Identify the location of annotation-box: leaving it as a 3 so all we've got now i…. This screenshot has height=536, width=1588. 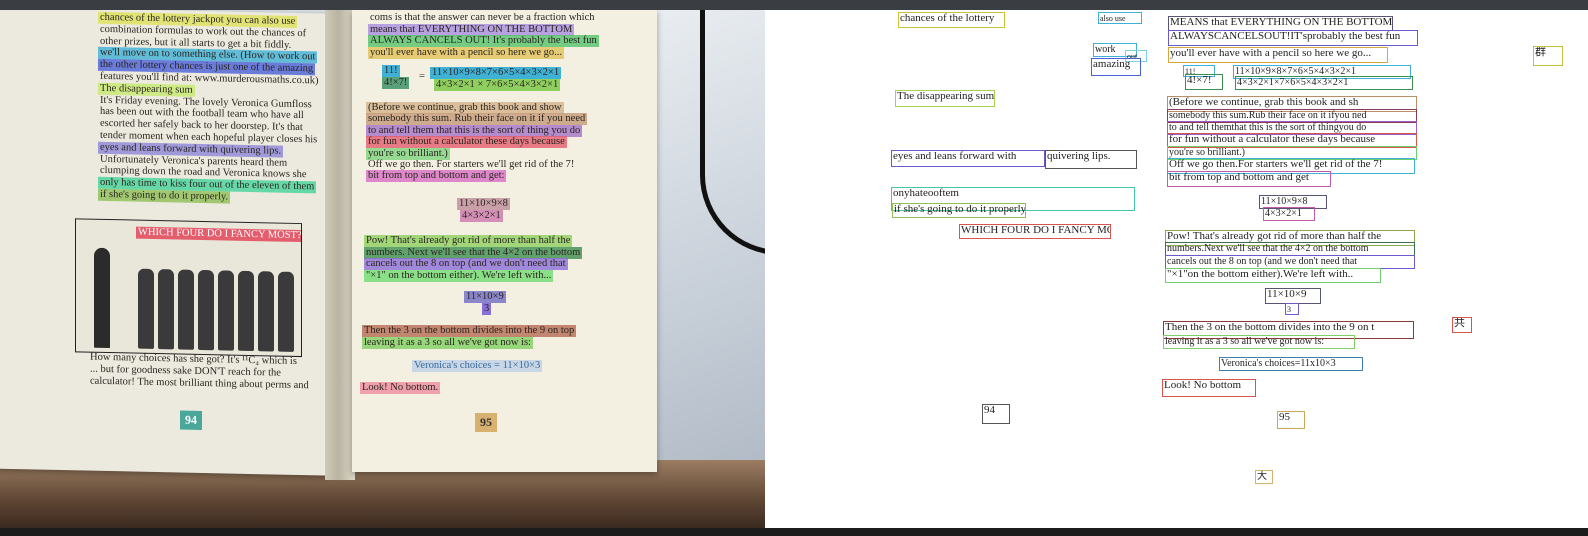
(1259, 342).